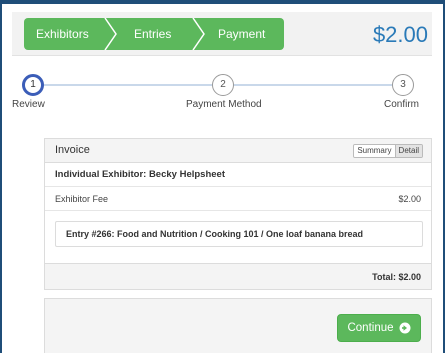 The image size is (445, 353). What do you see at coordinates (409, 199) in the screenshot?
I see `fee-amount: $2.00` at bounding box center [409, 199].